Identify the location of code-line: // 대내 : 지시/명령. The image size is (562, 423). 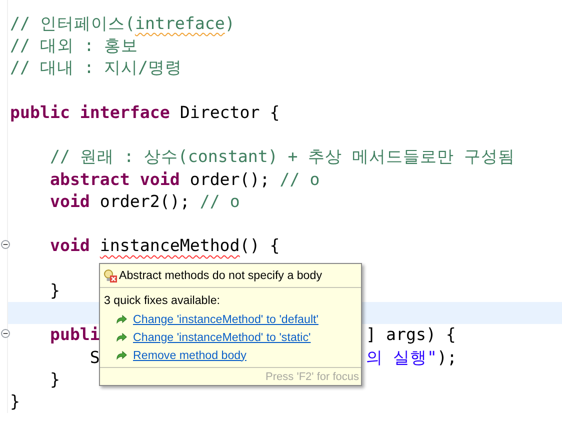
(96, 68).